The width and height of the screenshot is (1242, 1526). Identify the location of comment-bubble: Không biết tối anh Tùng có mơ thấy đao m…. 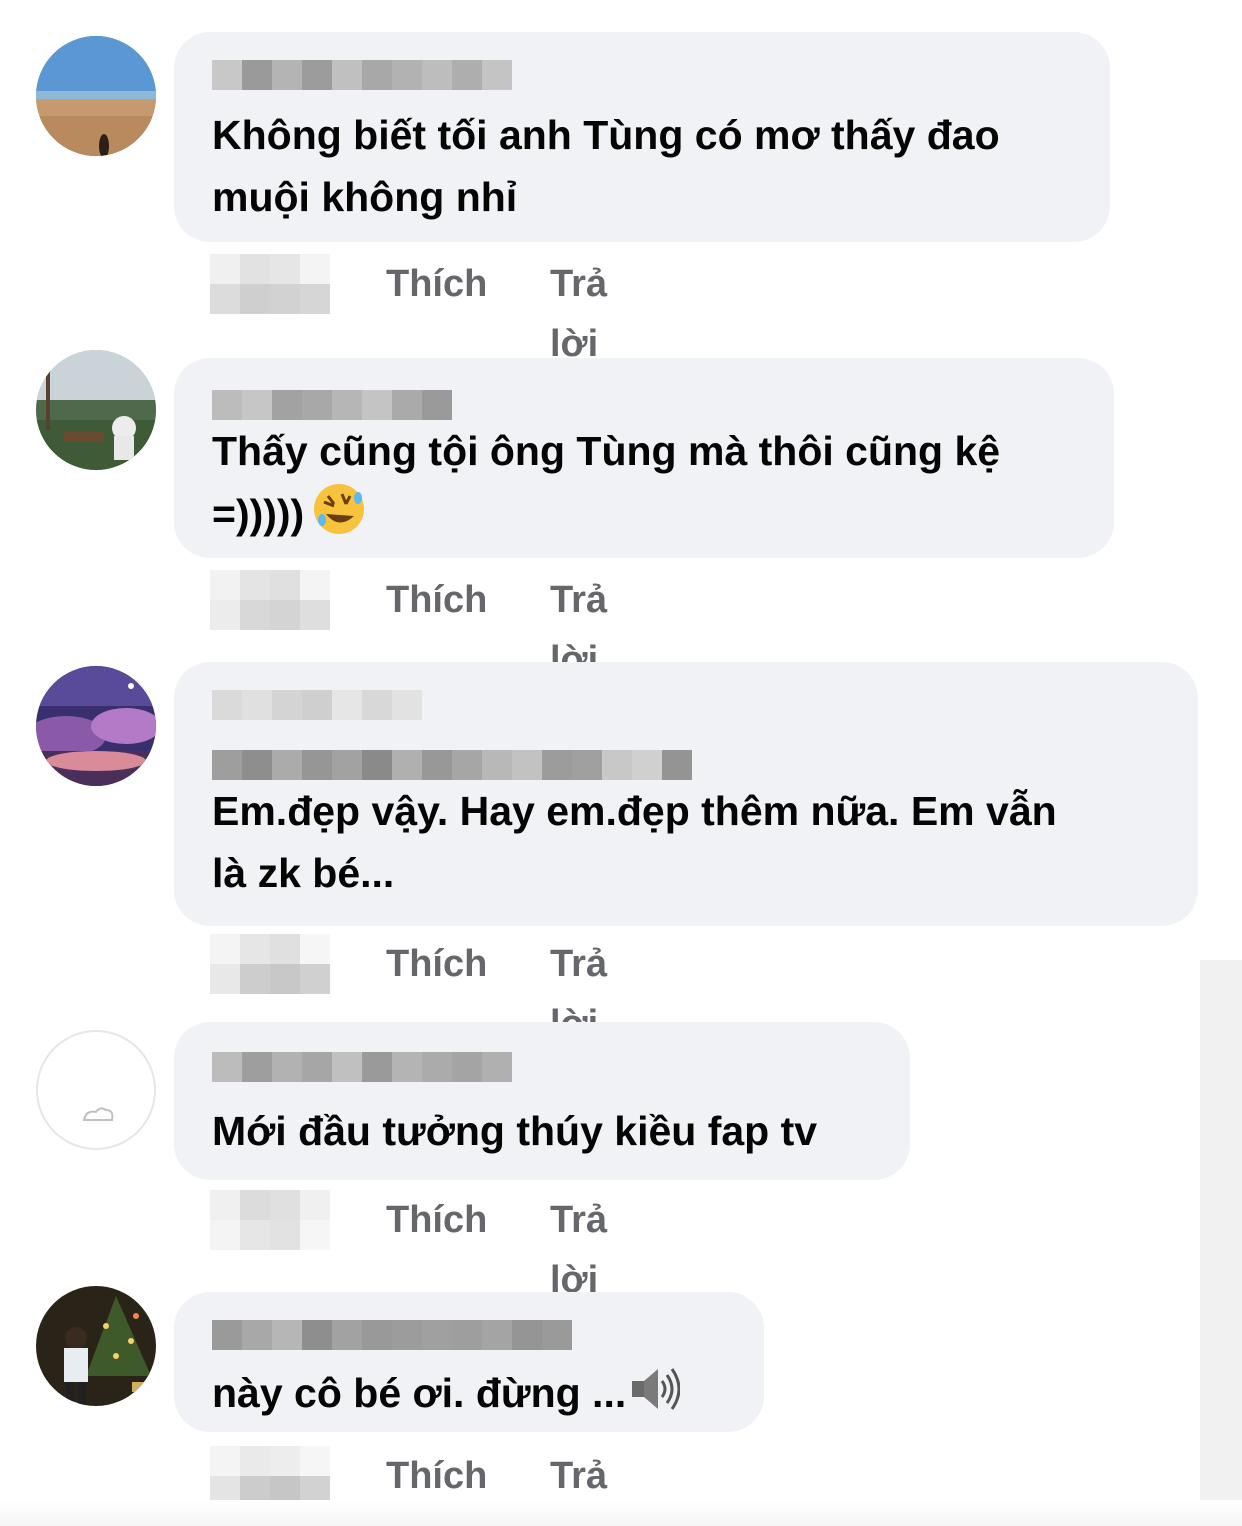
(642, 137).